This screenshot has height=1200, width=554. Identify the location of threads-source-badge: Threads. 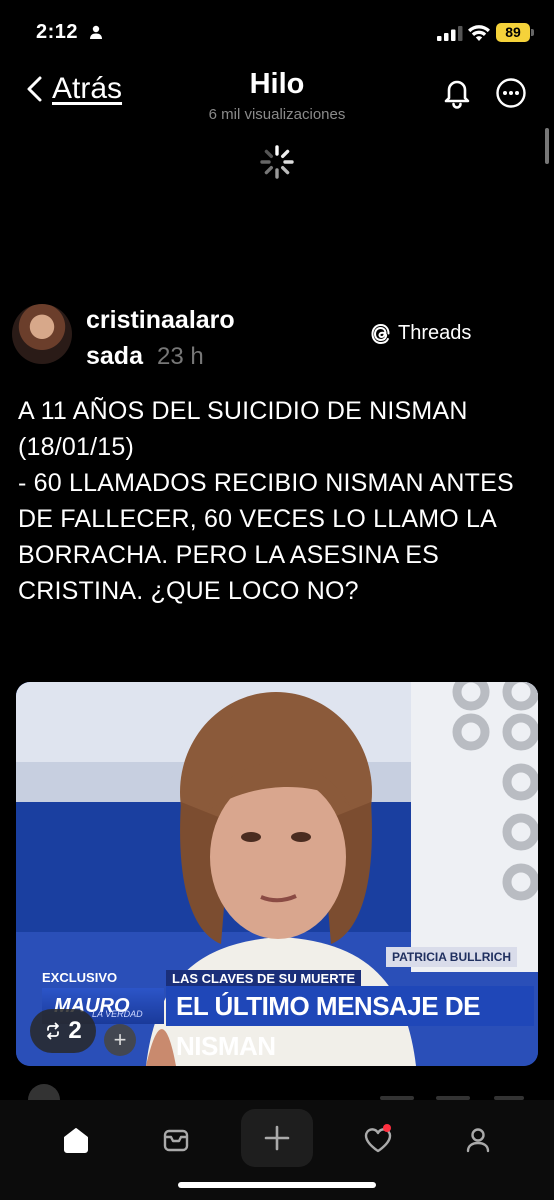
(420, 333).